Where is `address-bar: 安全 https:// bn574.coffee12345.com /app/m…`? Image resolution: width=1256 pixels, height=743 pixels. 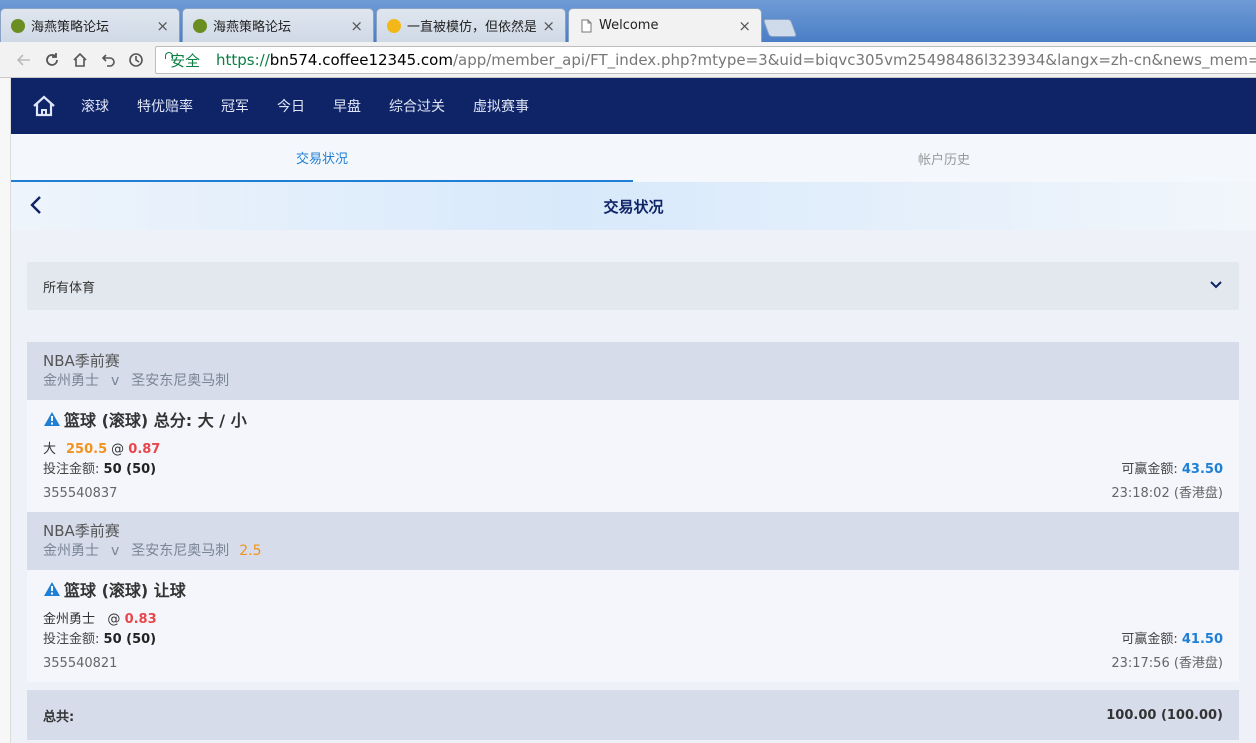 address-bar: 安全 https:// bn574.coffee12345.com /app/m… is located at coordinates (705, 60).